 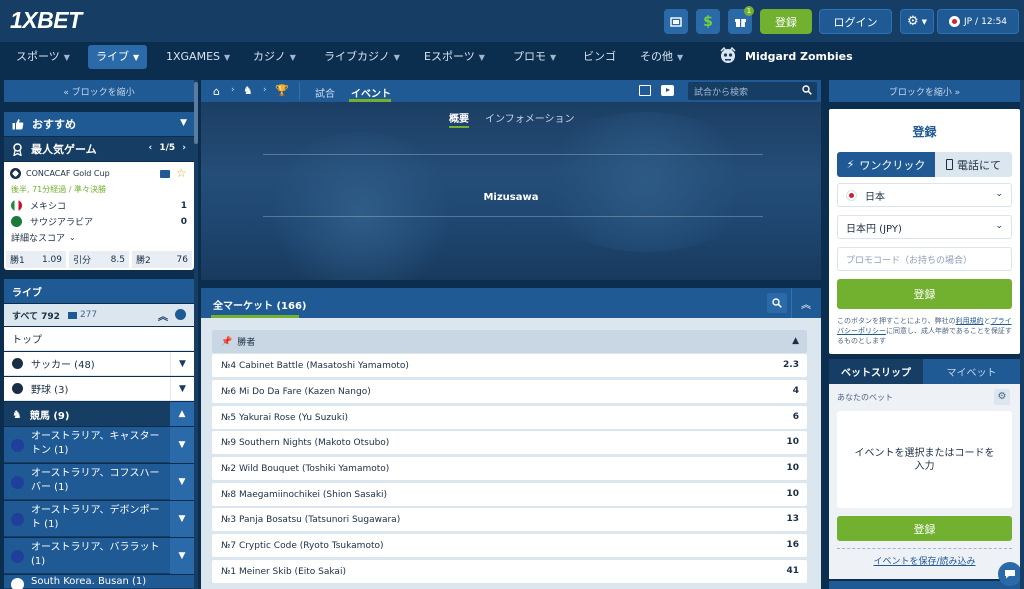 I want to click on nav-promo: プロモ ▼, so click(x=534, y=57).